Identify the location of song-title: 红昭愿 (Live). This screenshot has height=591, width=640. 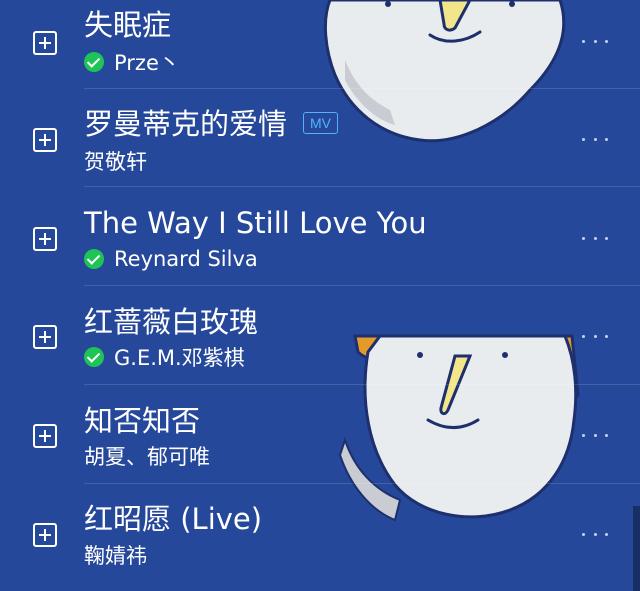
(173, 519).